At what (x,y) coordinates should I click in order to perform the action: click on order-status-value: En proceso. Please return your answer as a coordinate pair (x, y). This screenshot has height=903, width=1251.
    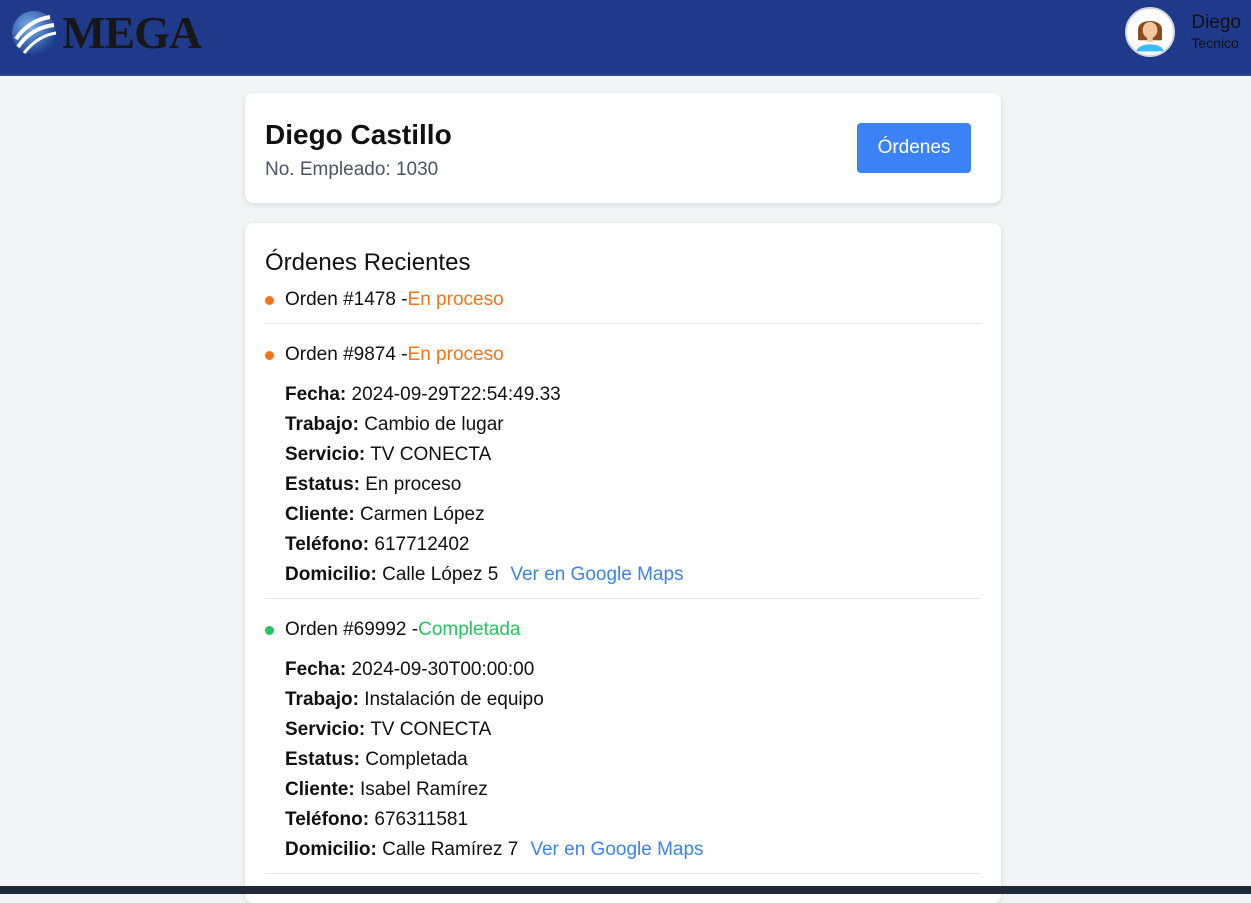
    Looking at the image, I should click on (413, 484).